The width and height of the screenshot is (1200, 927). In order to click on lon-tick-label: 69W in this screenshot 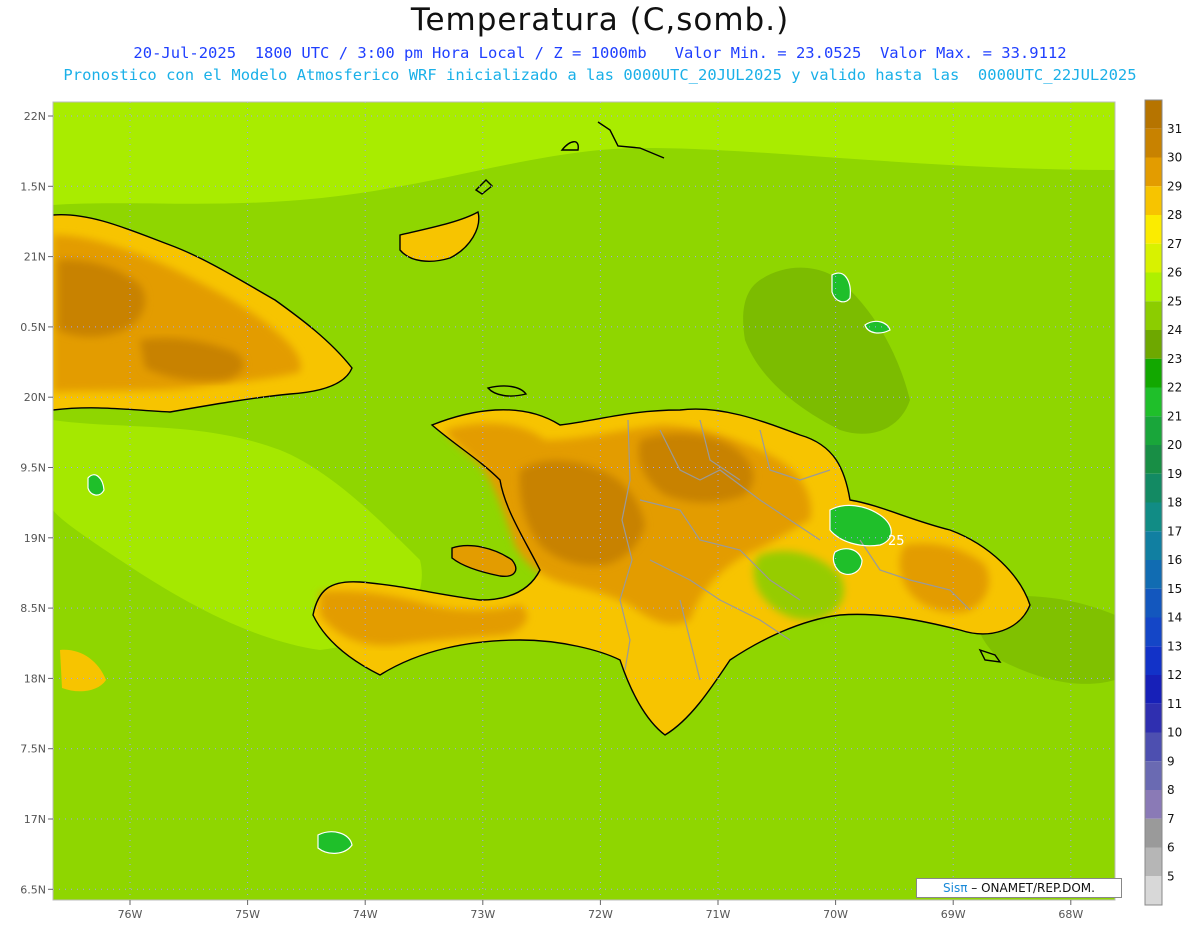, I will do `click(953, 914)`.